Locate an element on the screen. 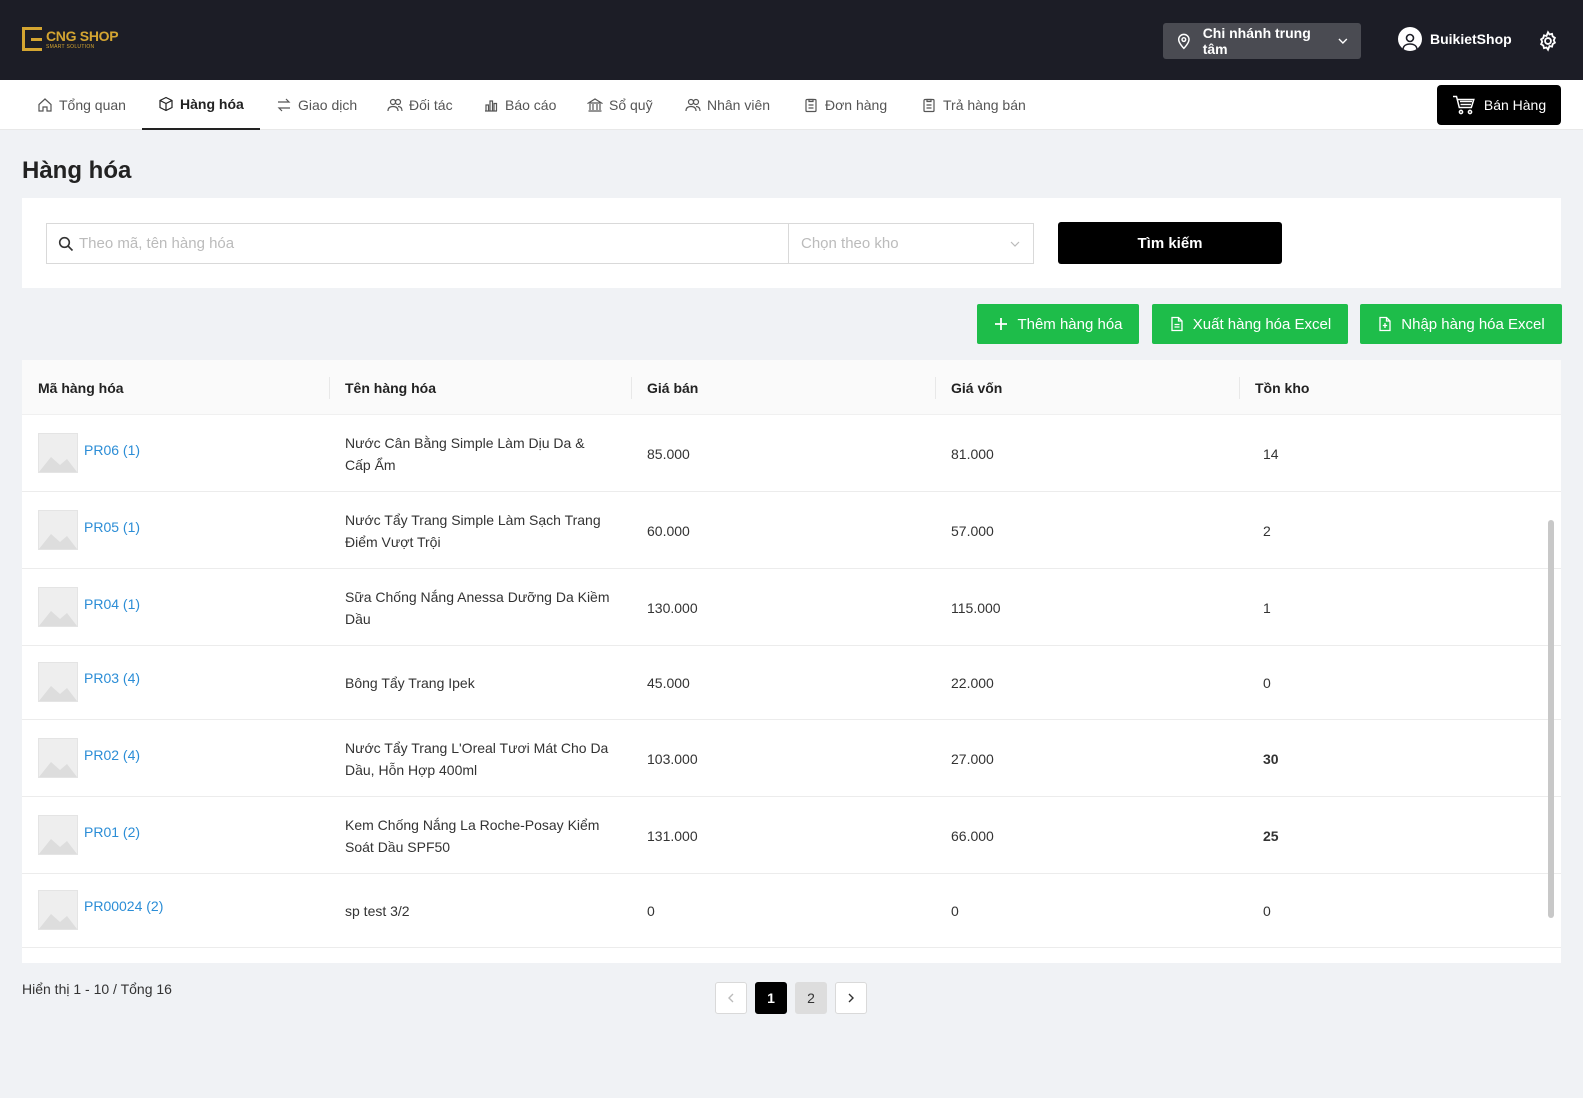 This screenshot has width=1583, height=1098. prev-page-button is located at coordinates (731, 998).